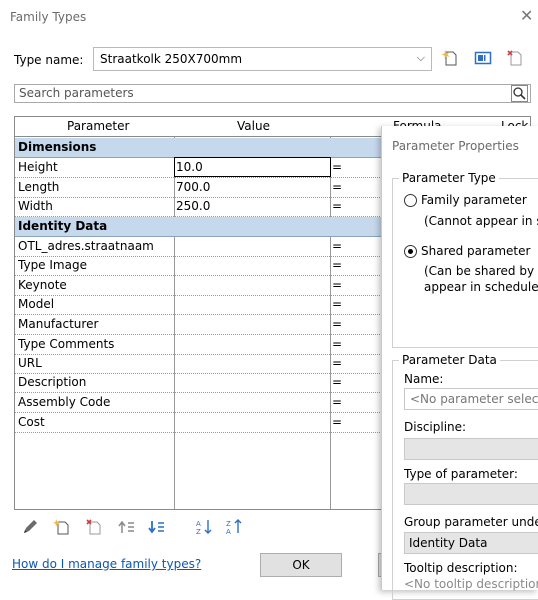 This screenshot has width=538, height=600. I want to click on param-value: 10.0, so click(251, 167).